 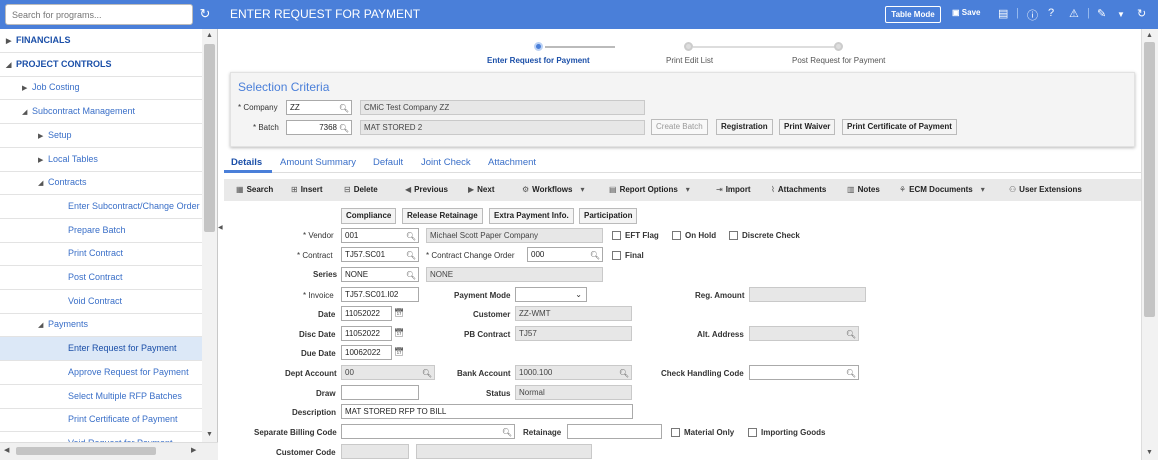 I want to click on ecm-documents-button: ⚘ ECM Documents ▾, so click(x=943, y=189).